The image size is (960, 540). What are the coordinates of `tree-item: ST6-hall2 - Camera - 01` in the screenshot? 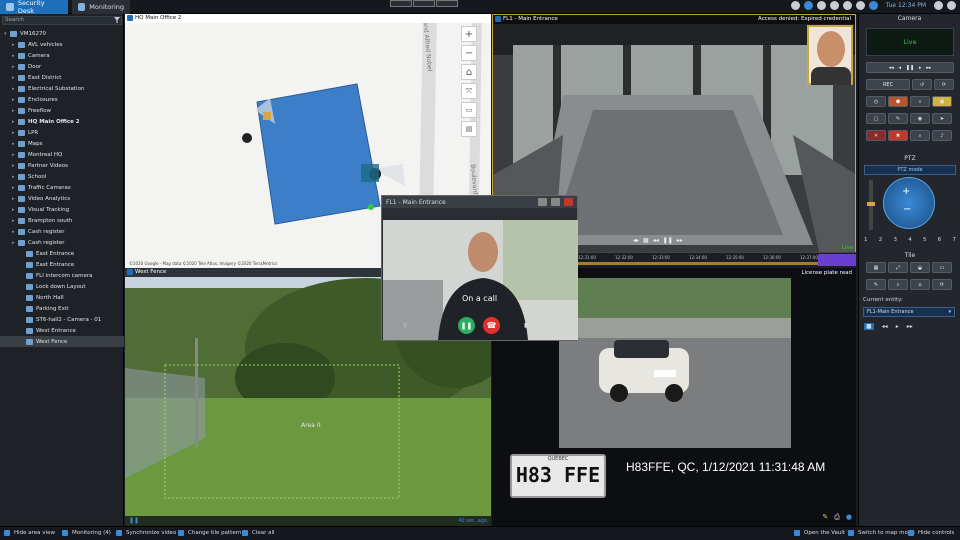 It's located at (62, 319).